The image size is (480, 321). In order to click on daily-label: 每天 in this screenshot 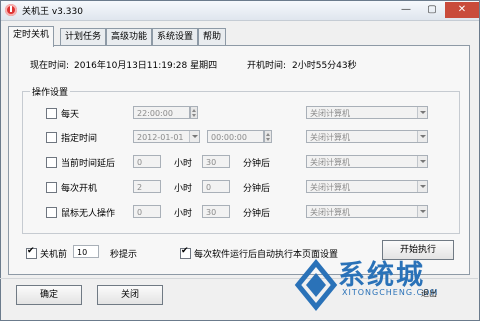, I will do `click(70, 115)`.